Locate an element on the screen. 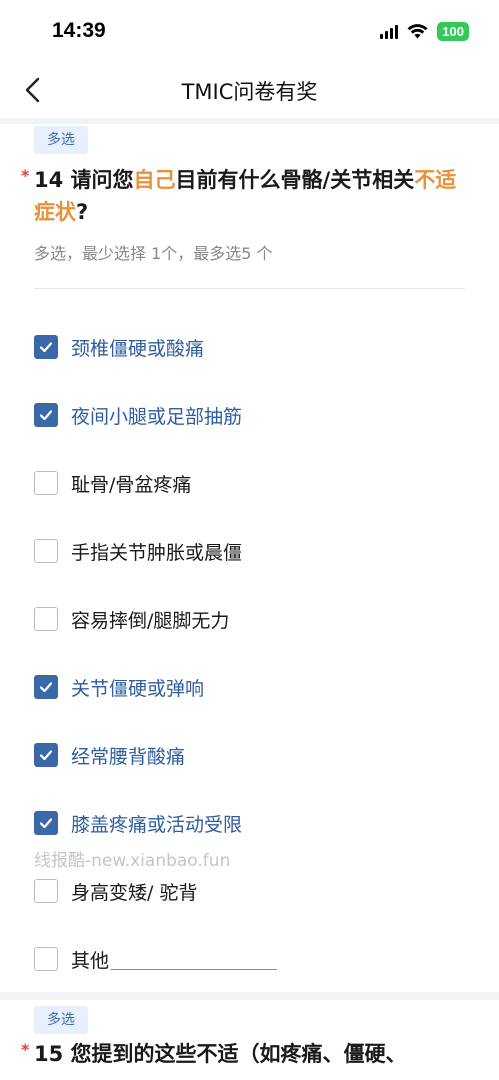  title-text: 14 请问您 is located at coordinates (84, 180).